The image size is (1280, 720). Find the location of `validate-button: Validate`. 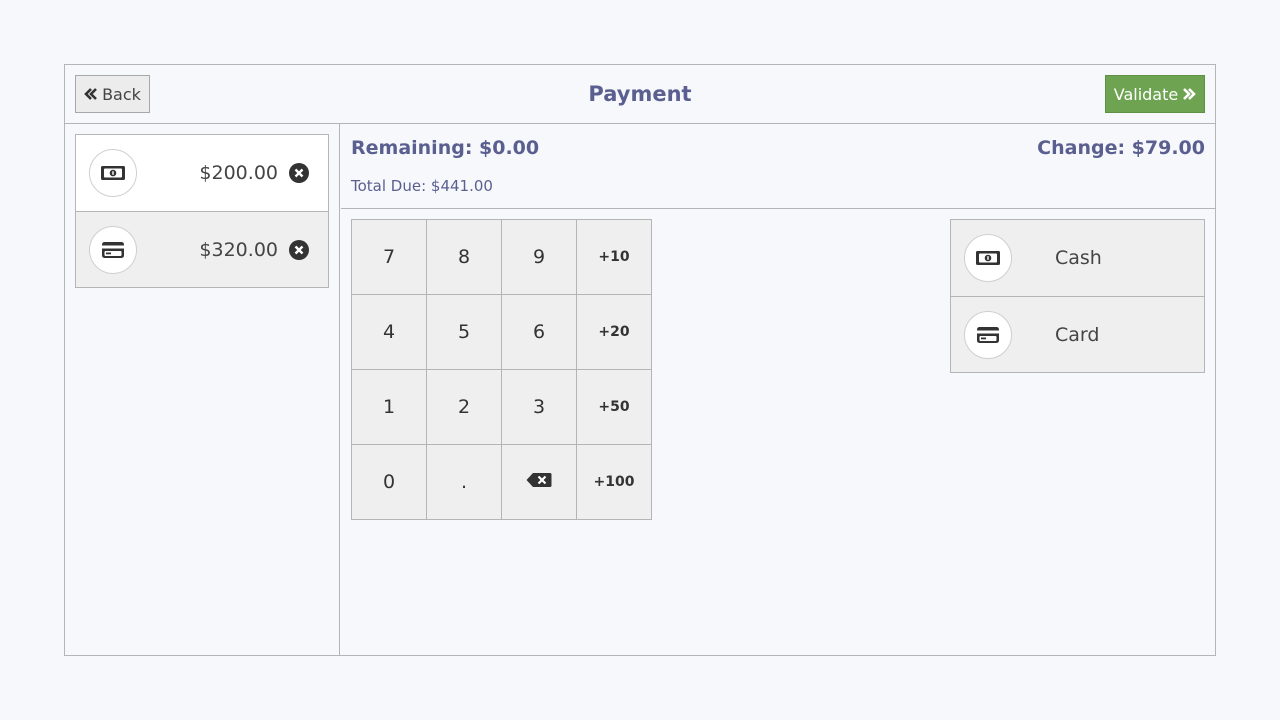

validate-button: Validate is located at coordinates (1155, 94).